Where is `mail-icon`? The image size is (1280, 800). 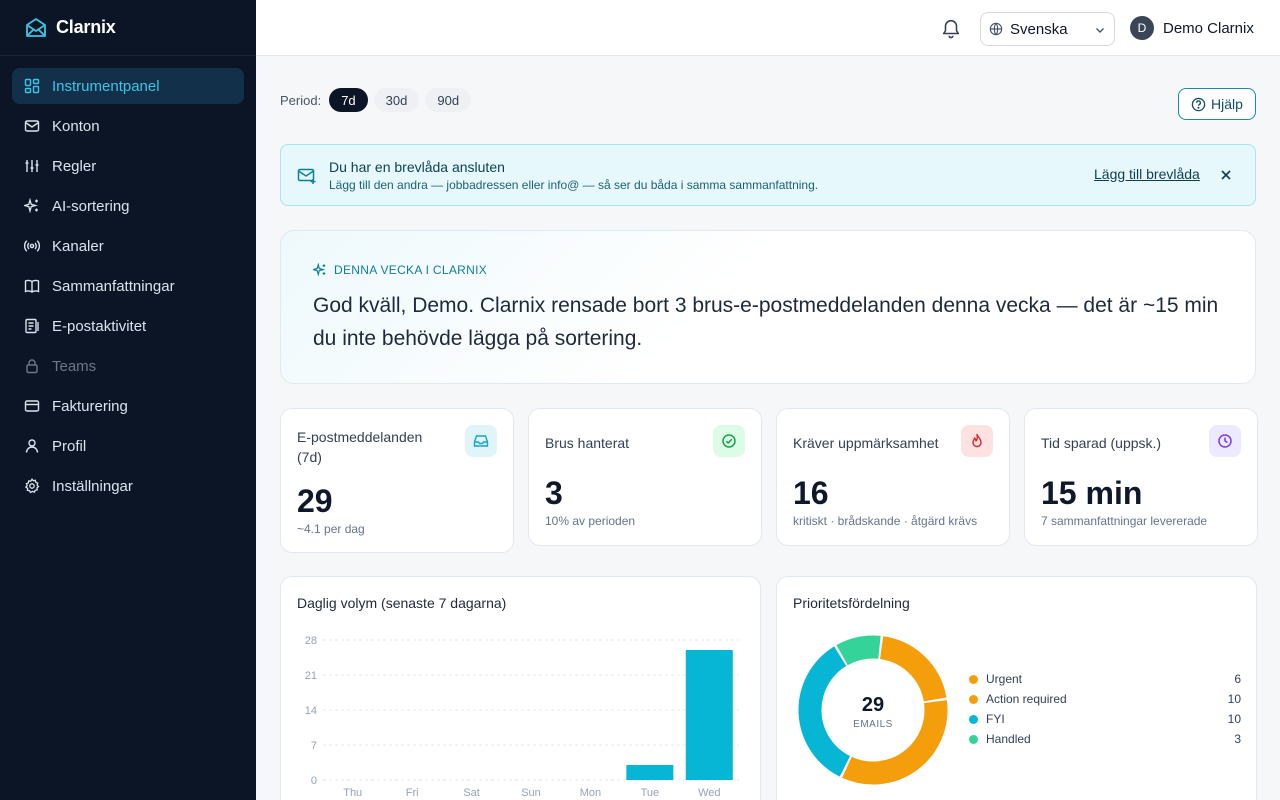
mail-icon is located at coordinates (32, 126).